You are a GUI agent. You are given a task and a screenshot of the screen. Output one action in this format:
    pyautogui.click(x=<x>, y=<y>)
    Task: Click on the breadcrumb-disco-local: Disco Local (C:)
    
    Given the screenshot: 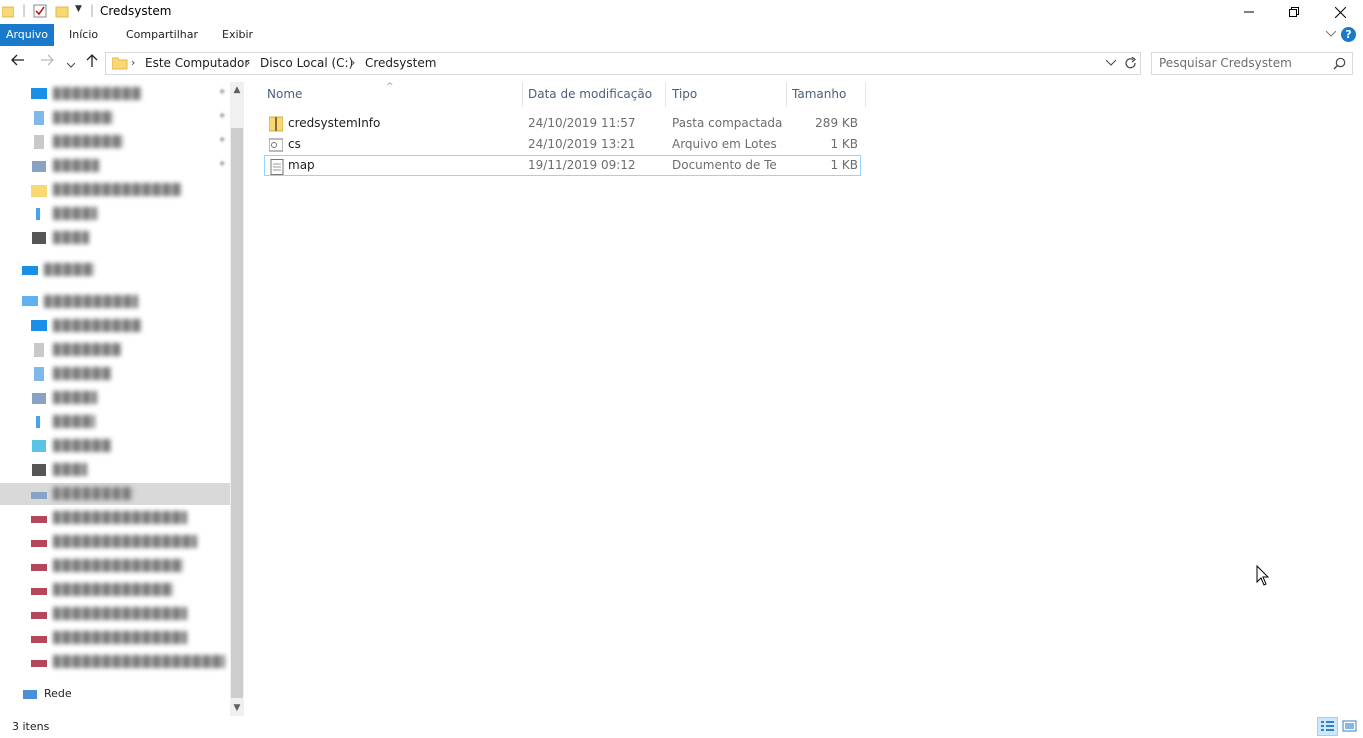 What is the action you would take?
    pyautogui.click(x=306, y=63)
    